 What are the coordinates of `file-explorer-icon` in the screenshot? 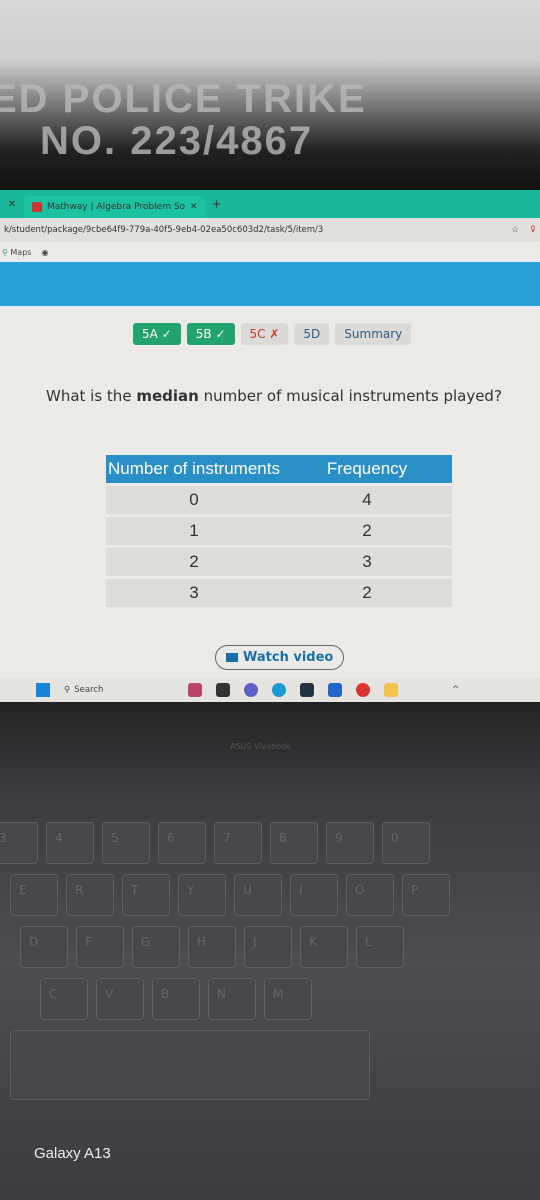 It's located at (391, 690).